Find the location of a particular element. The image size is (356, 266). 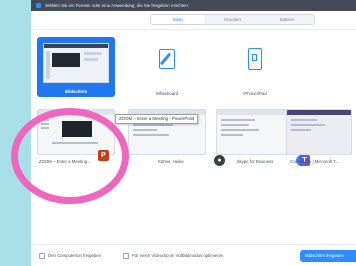

optimize-video-checkbox is located at coordinates (126, 256).